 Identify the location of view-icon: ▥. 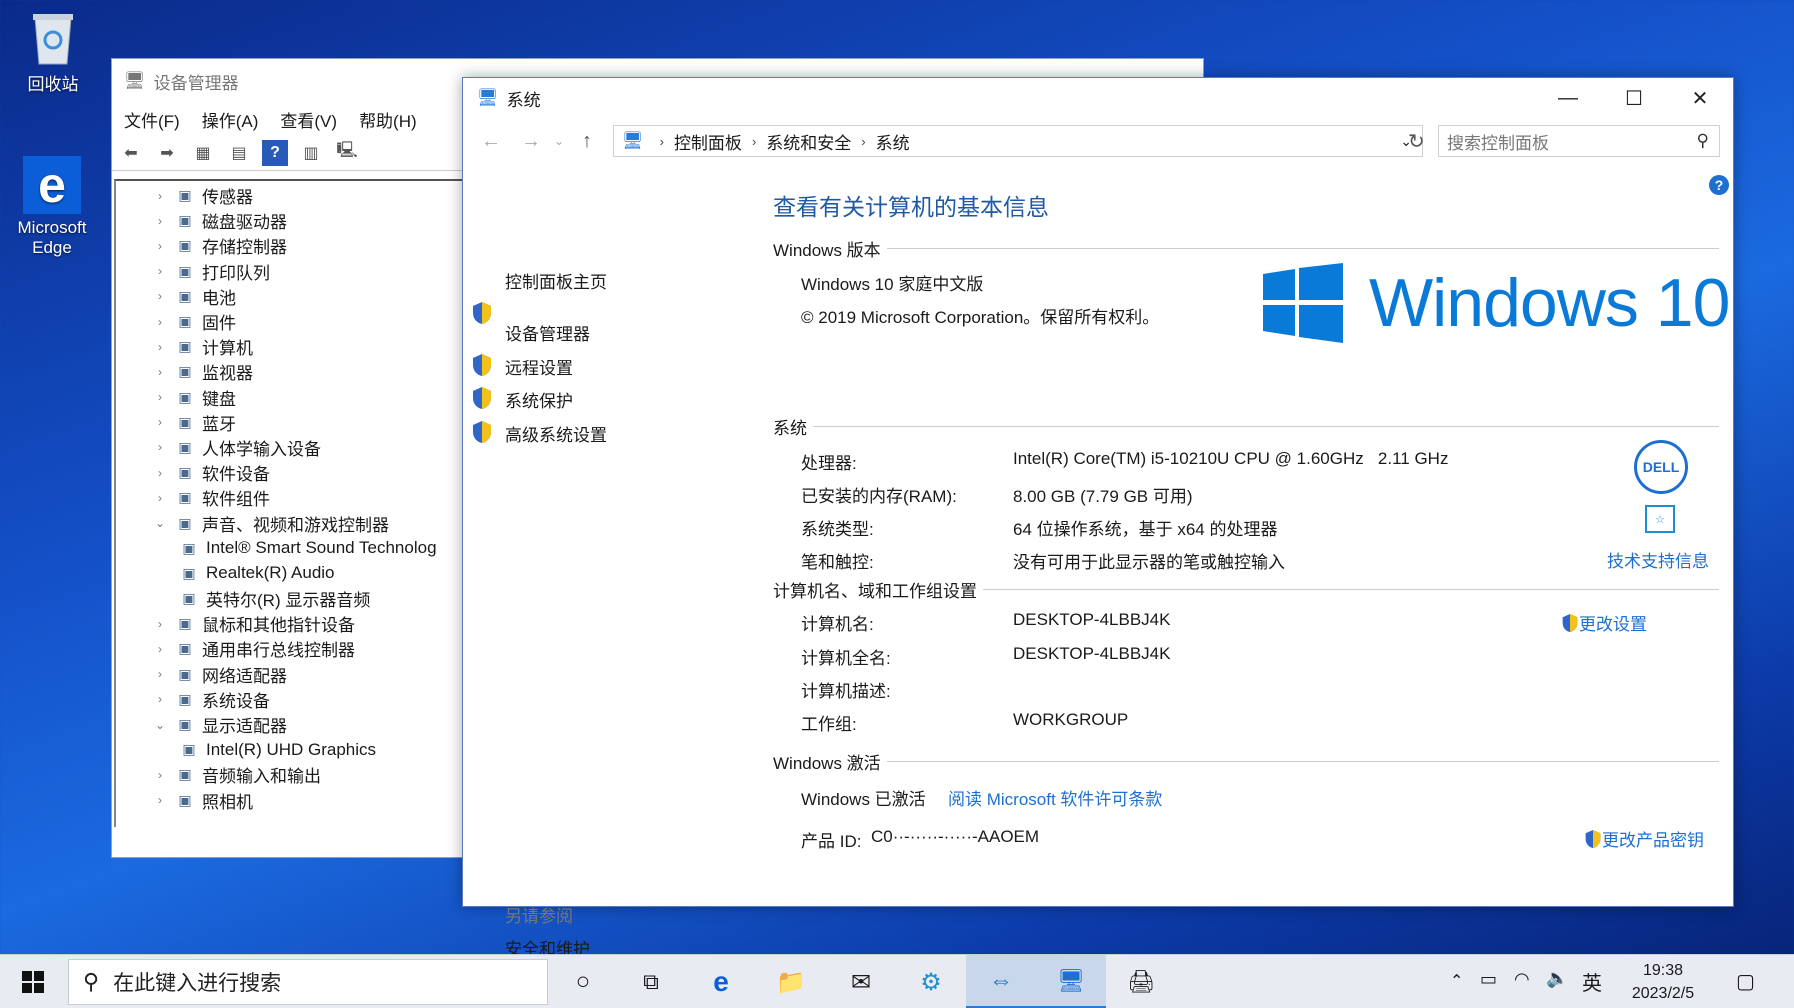
(311, 153).